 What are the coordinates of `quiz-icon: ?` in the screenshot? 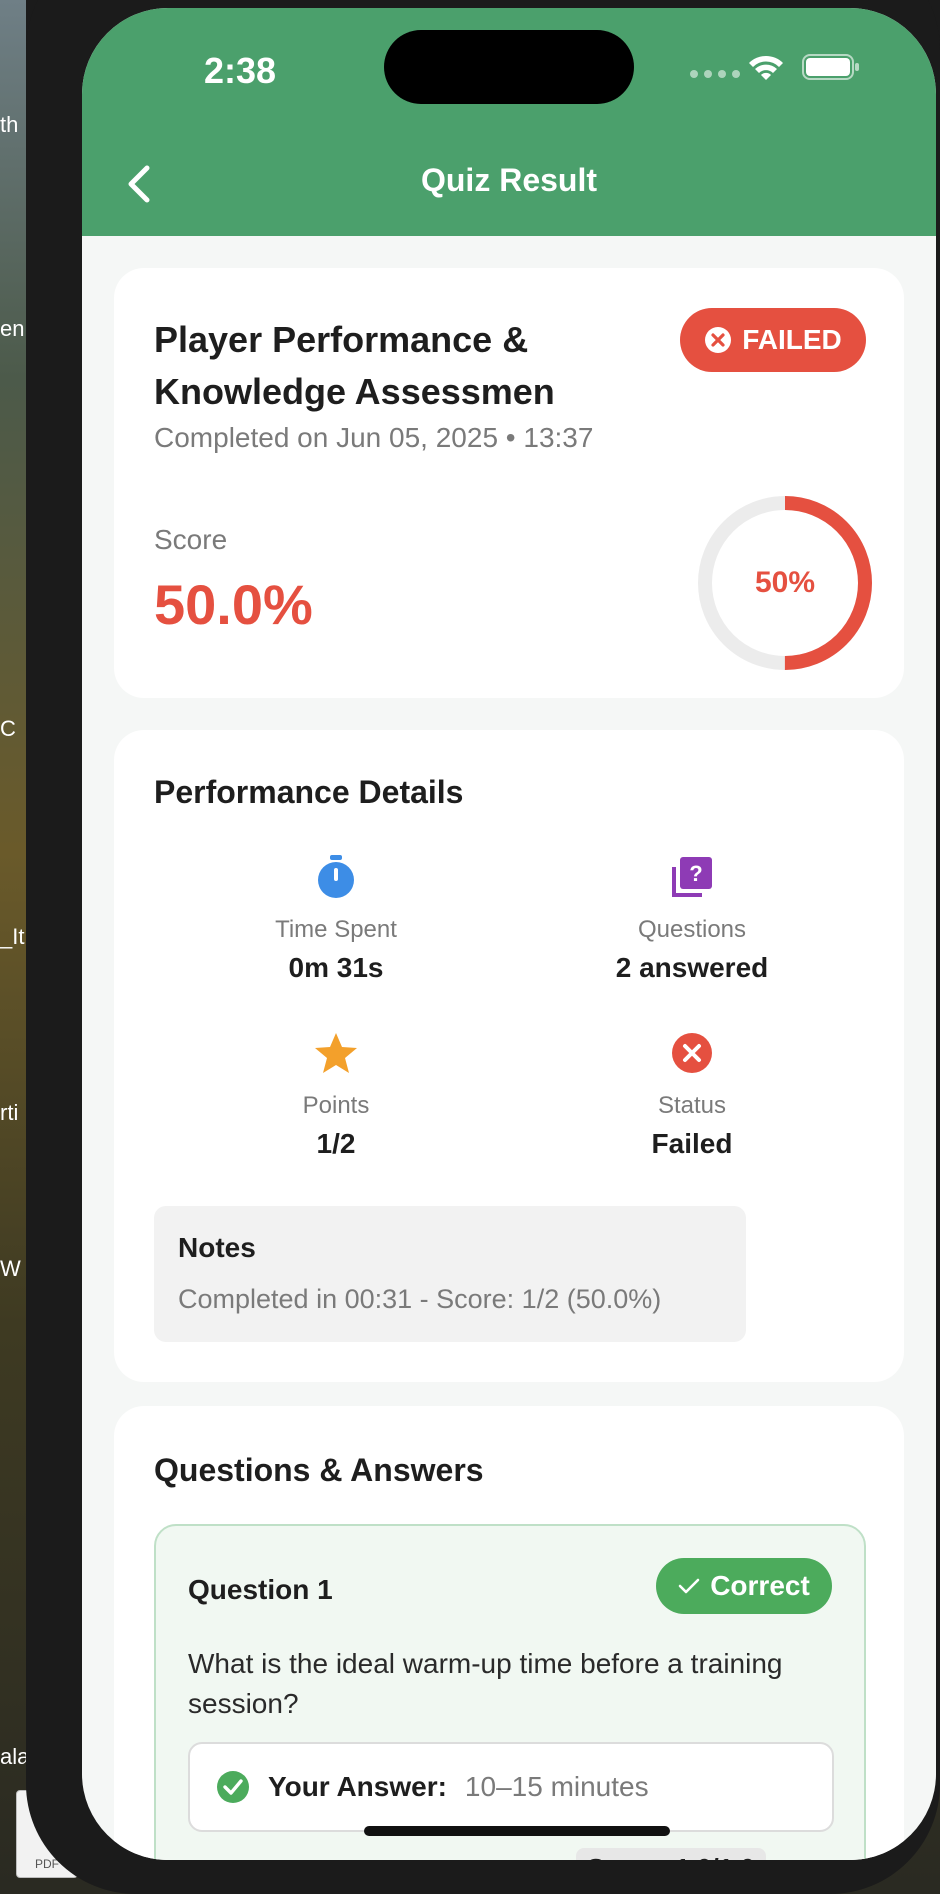 It's located at (692, 877).